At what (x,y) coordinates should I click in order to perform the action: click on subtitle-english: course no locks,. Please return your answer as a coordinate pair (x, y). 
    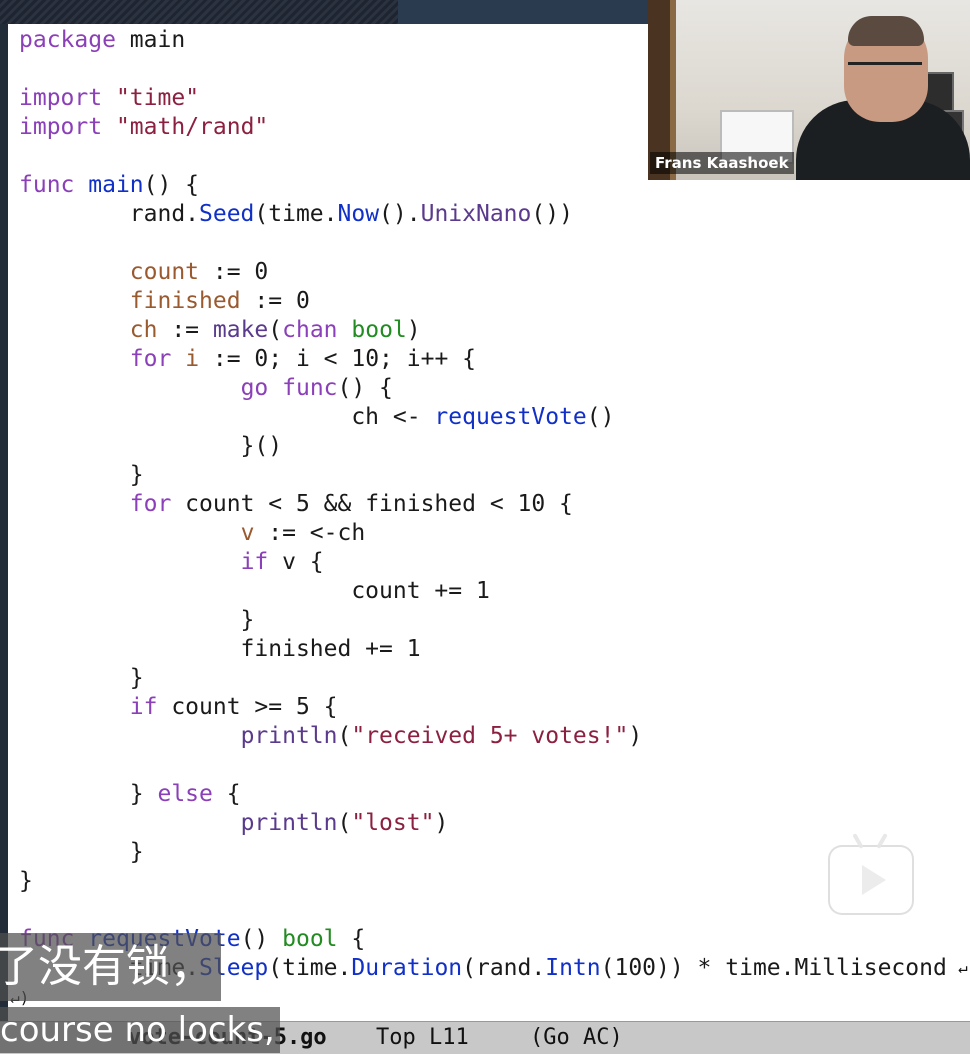
    Looking at the image, I should click on (140, 1030).